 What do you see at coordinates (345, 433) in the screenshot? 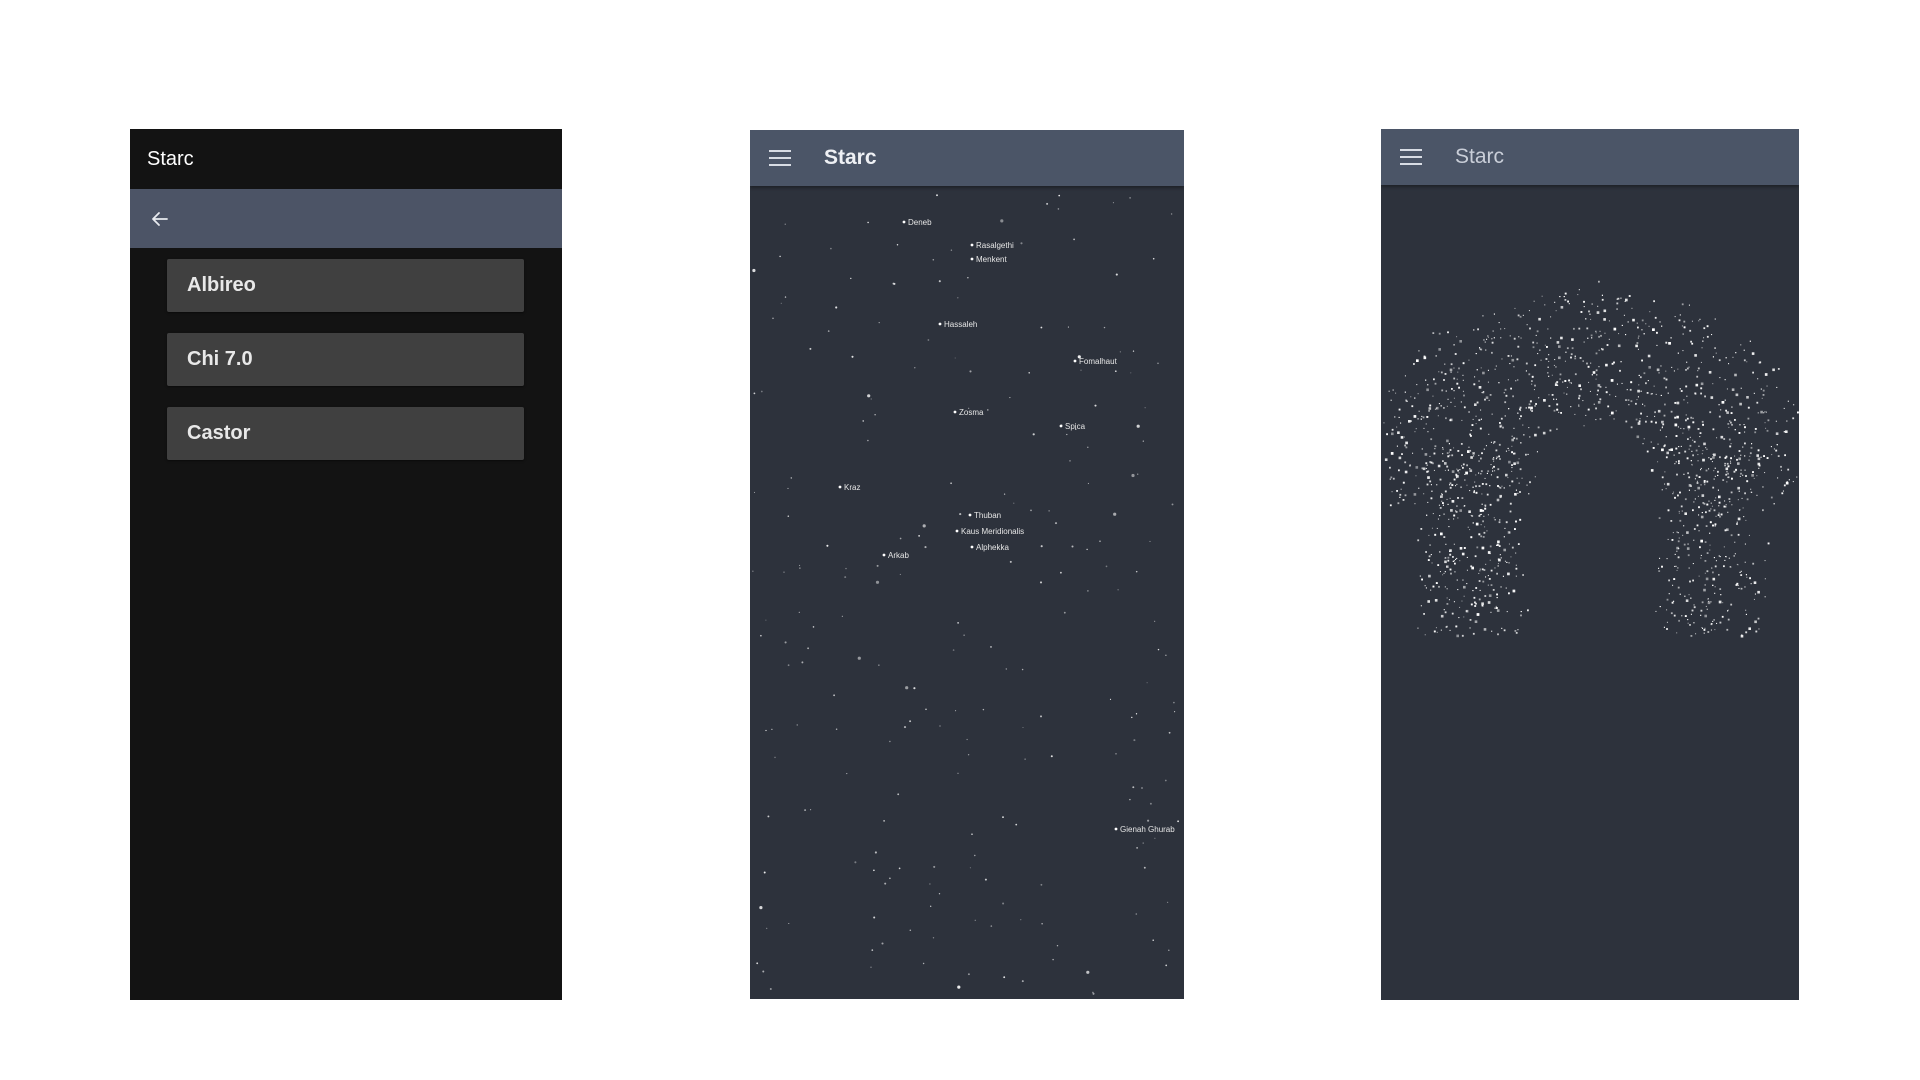
I see `list-item-castor: Castor` at bounding box center [345, 433].